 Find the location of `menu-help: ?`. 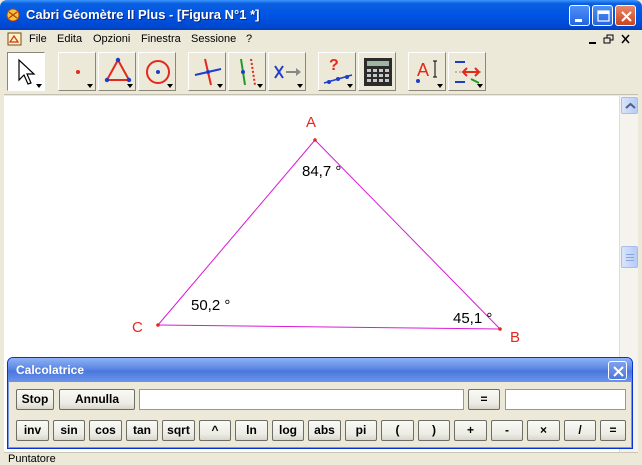

menu-help: ? is located at coordinates (249, 39).